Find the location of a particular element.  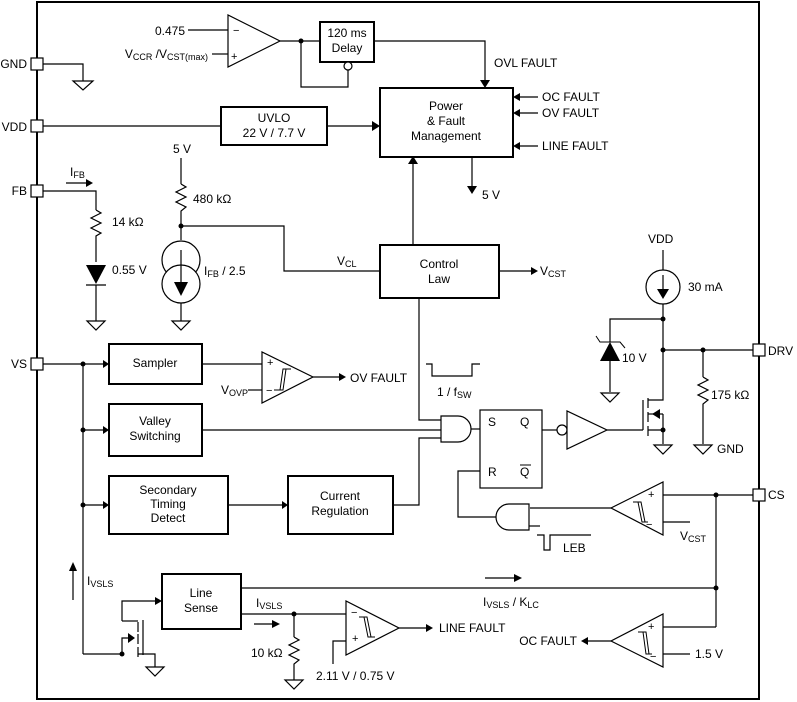

secondary-timing-block: Secondary Timing Detect is located at coordinates (198, 505).